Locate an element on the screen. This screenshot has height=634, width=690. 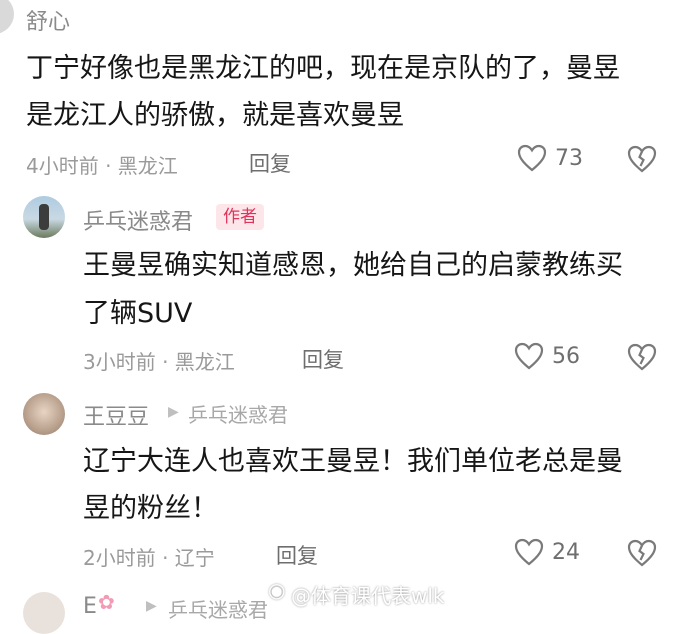
comment-username: 王豆豆 is located at coordinates (116, 415).